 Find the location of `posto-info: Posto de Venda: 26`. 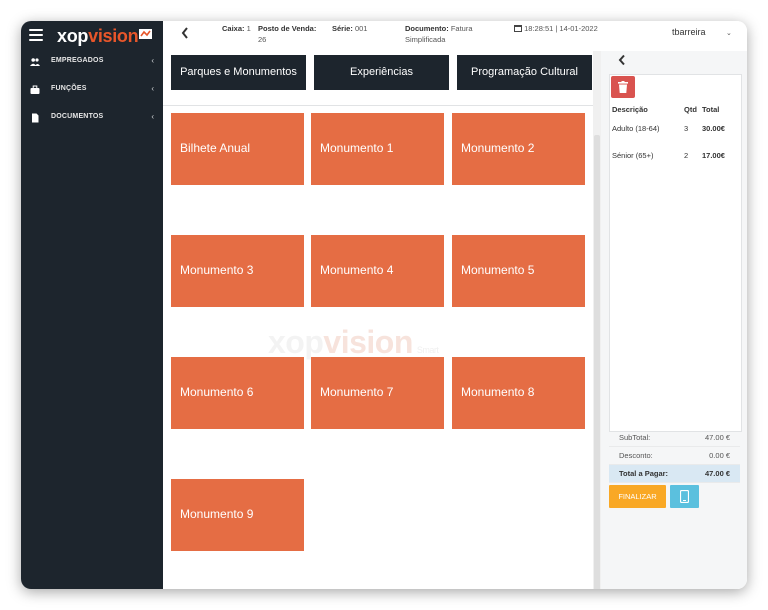

posto-info: Posto de Venda: 26 is located at coordinates (287, 34).